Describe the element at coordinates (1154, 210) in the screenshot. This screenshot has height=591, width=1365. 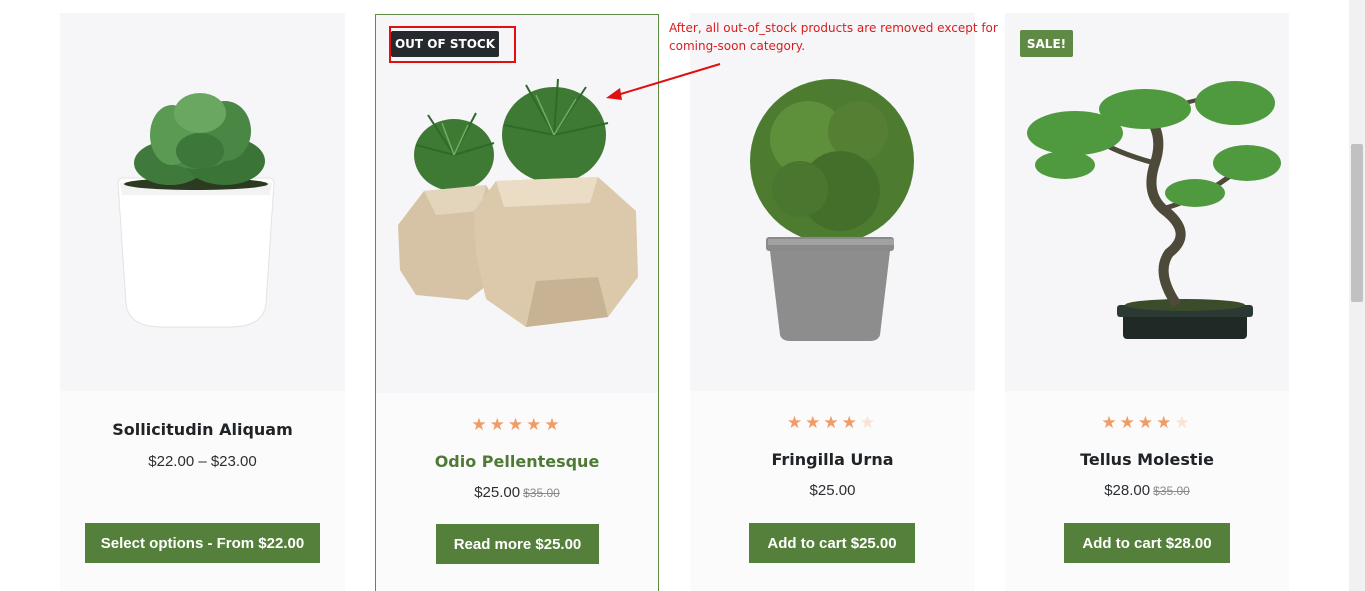
I see `bonsai-tree-image` at that location.